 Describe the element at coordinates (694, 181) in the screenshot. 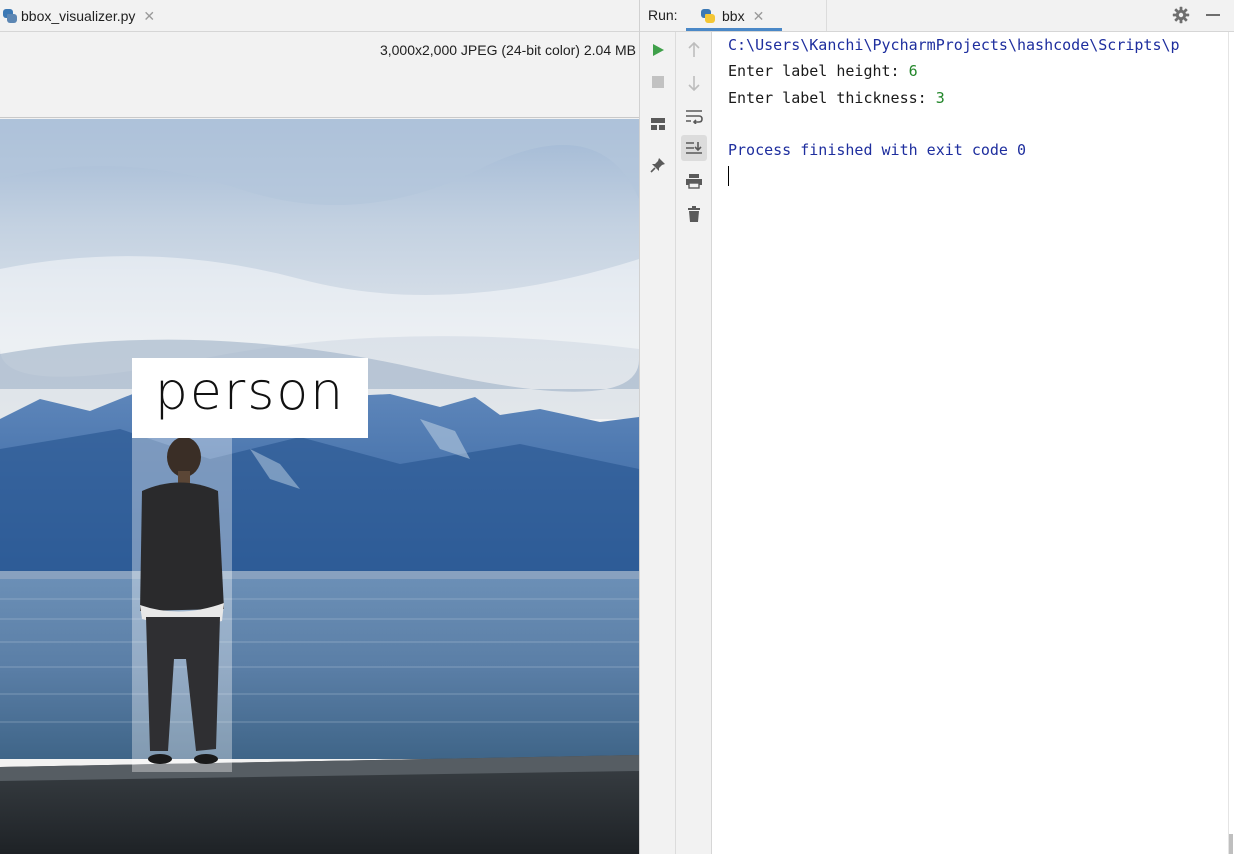

I see `print-icon` at that location.